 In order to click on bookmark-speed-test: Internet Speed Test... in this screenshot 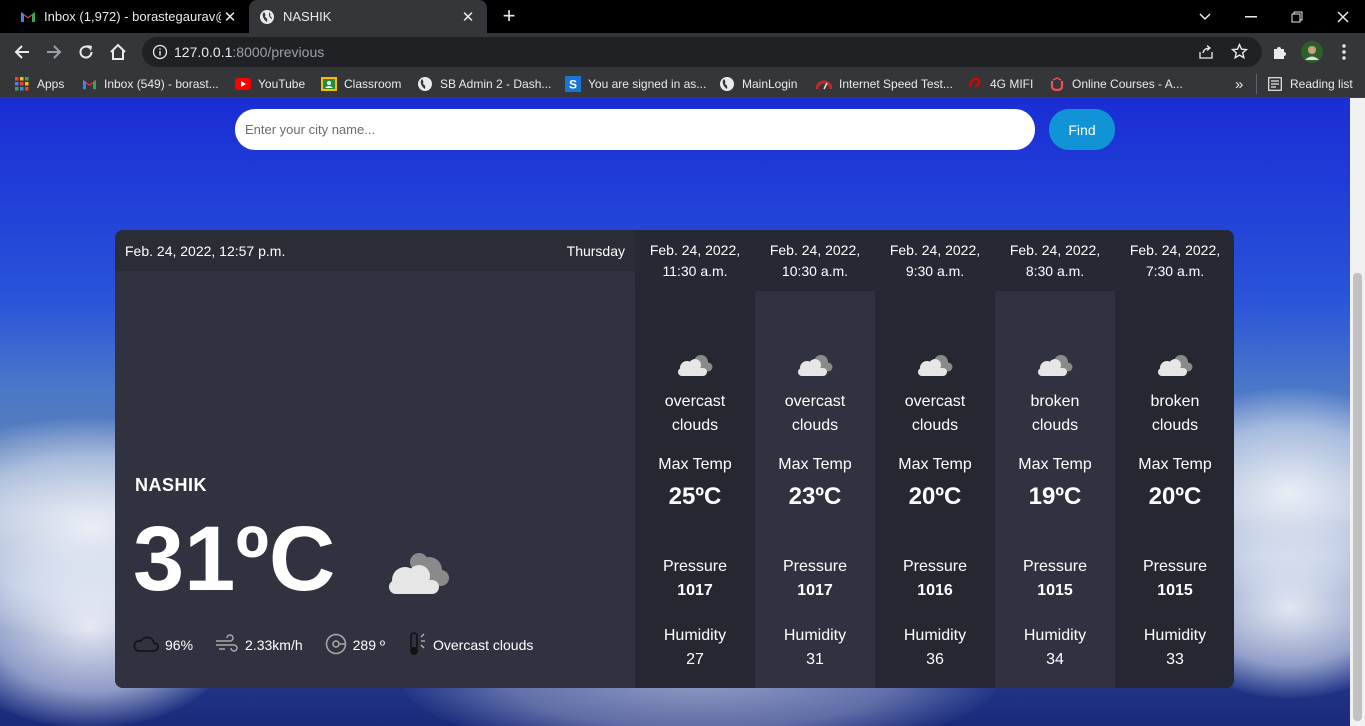, I will do `click(884, 84)`.